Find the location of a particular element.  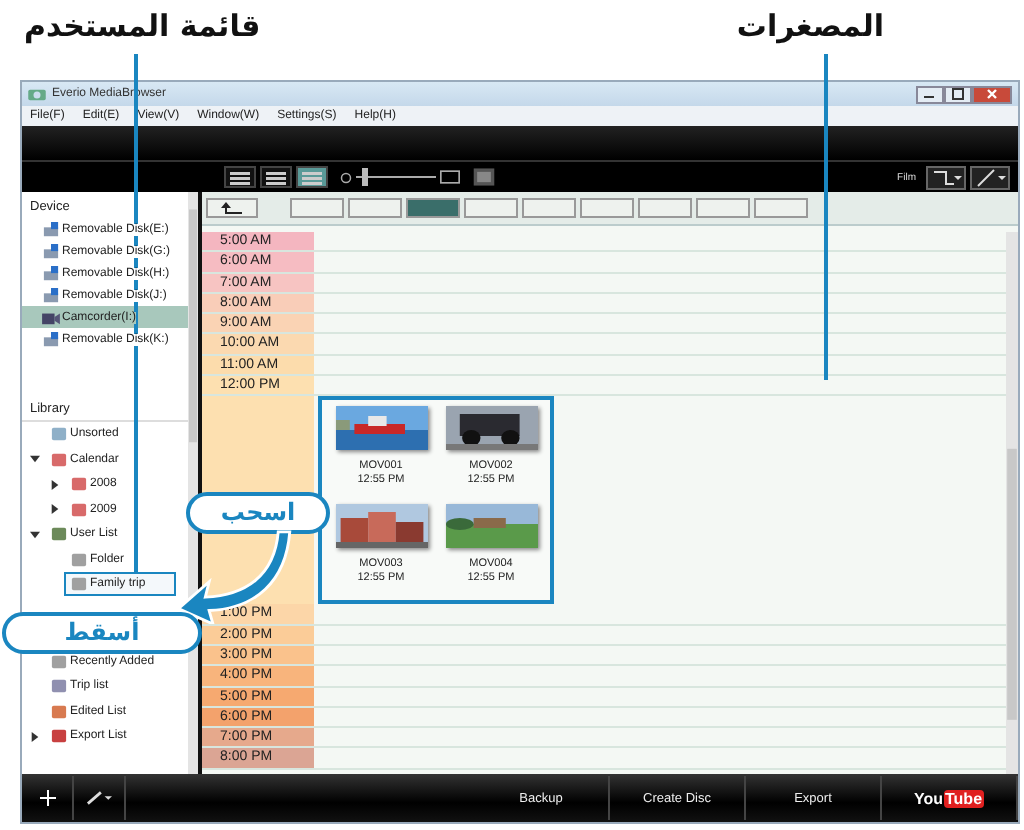

pen-icon is located at coordinates (990, 177).